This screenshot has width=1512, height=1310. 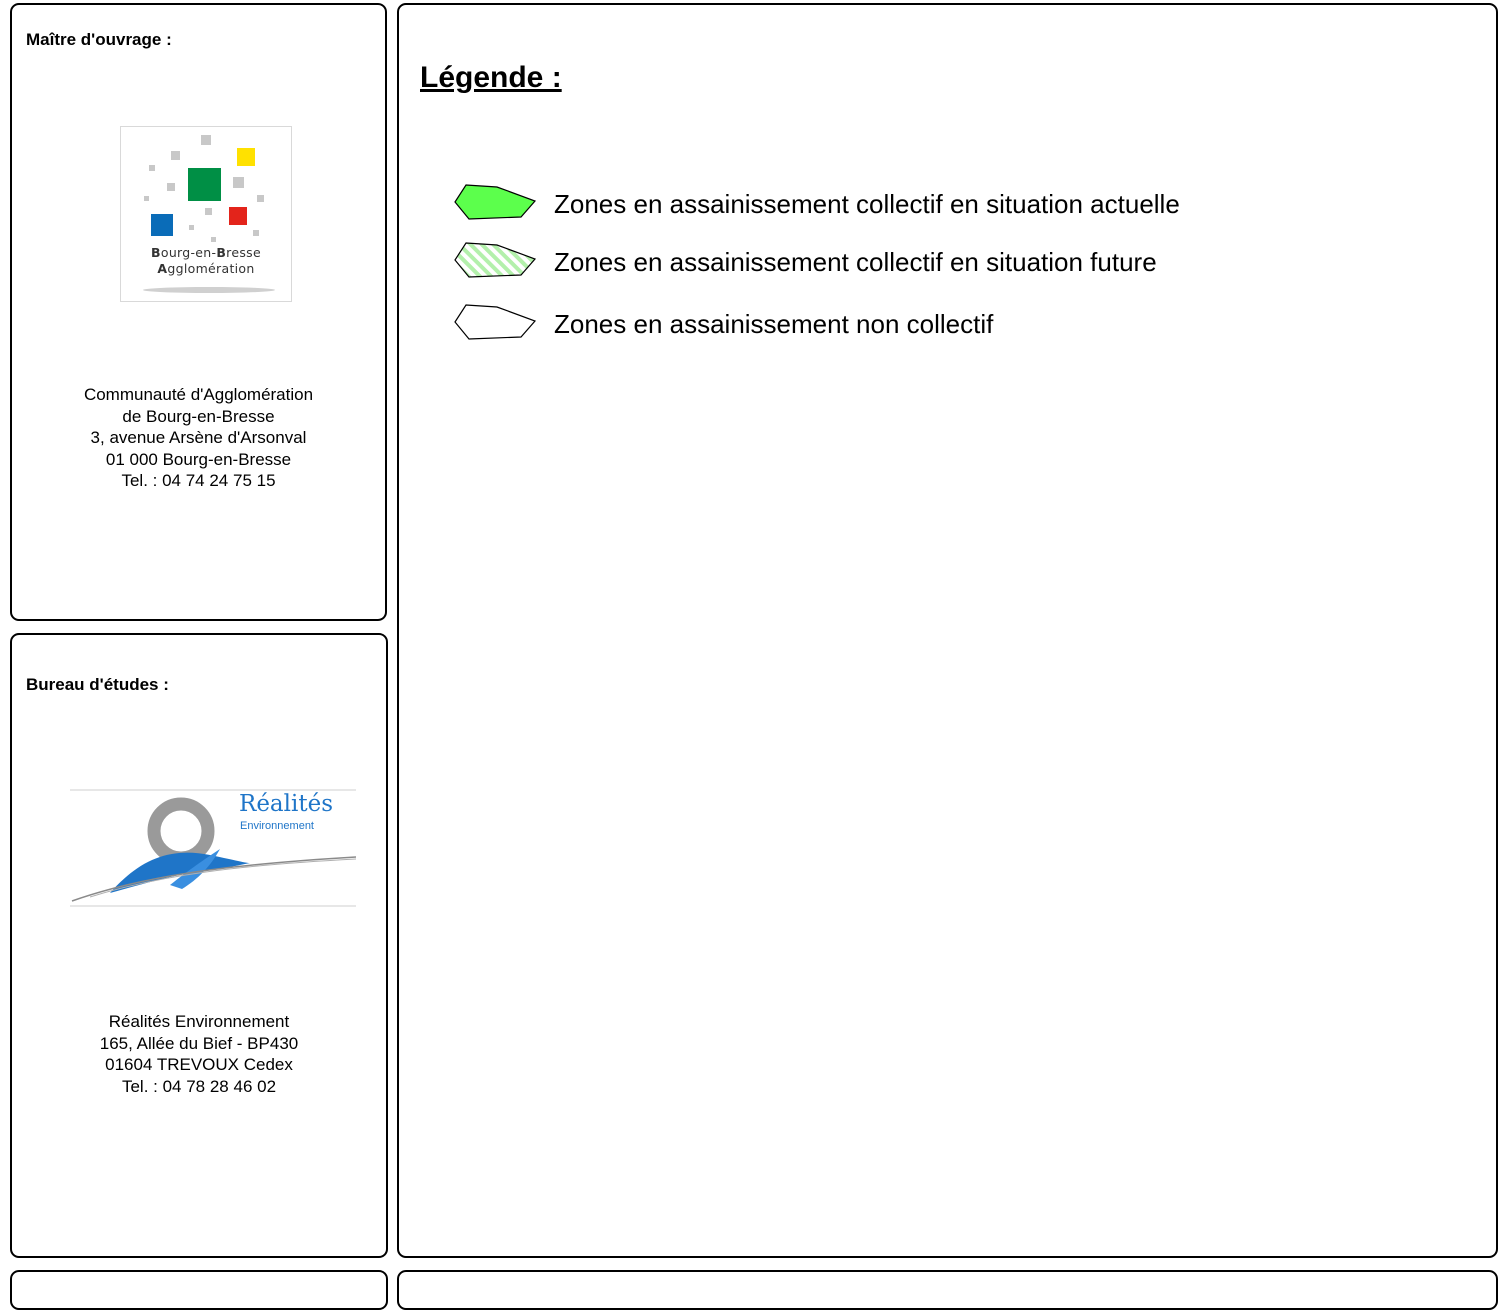 I want to click on address-line: 165, Allée du Bief - BP430, so click(x=199, y=1043).